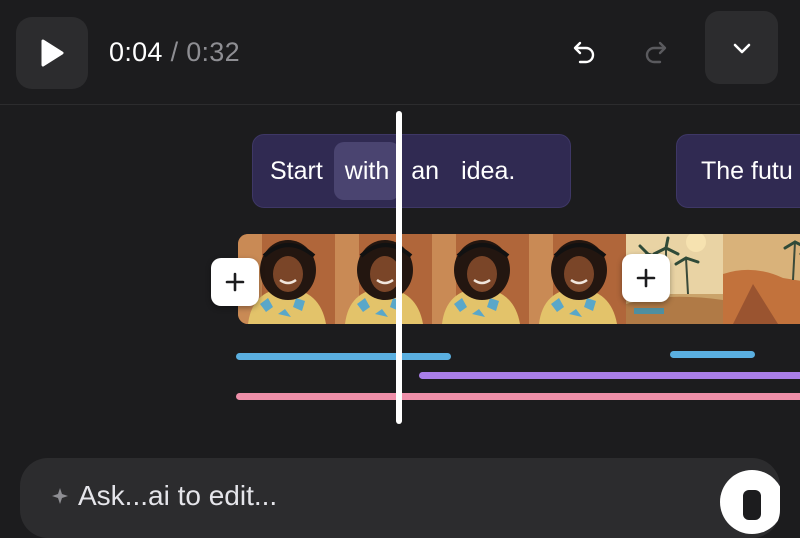  I want to click on mic-icon, so click(752, 505).